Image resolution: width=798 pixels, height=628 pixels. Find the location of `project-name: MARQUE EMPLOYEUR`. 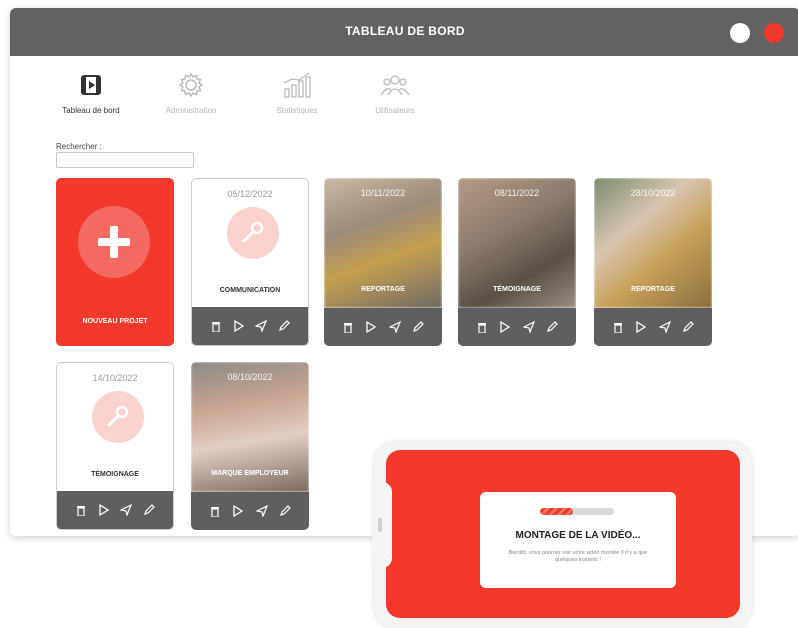

project-name: MARQUE EMPLOYEUR is located at coordinates (250, 473).